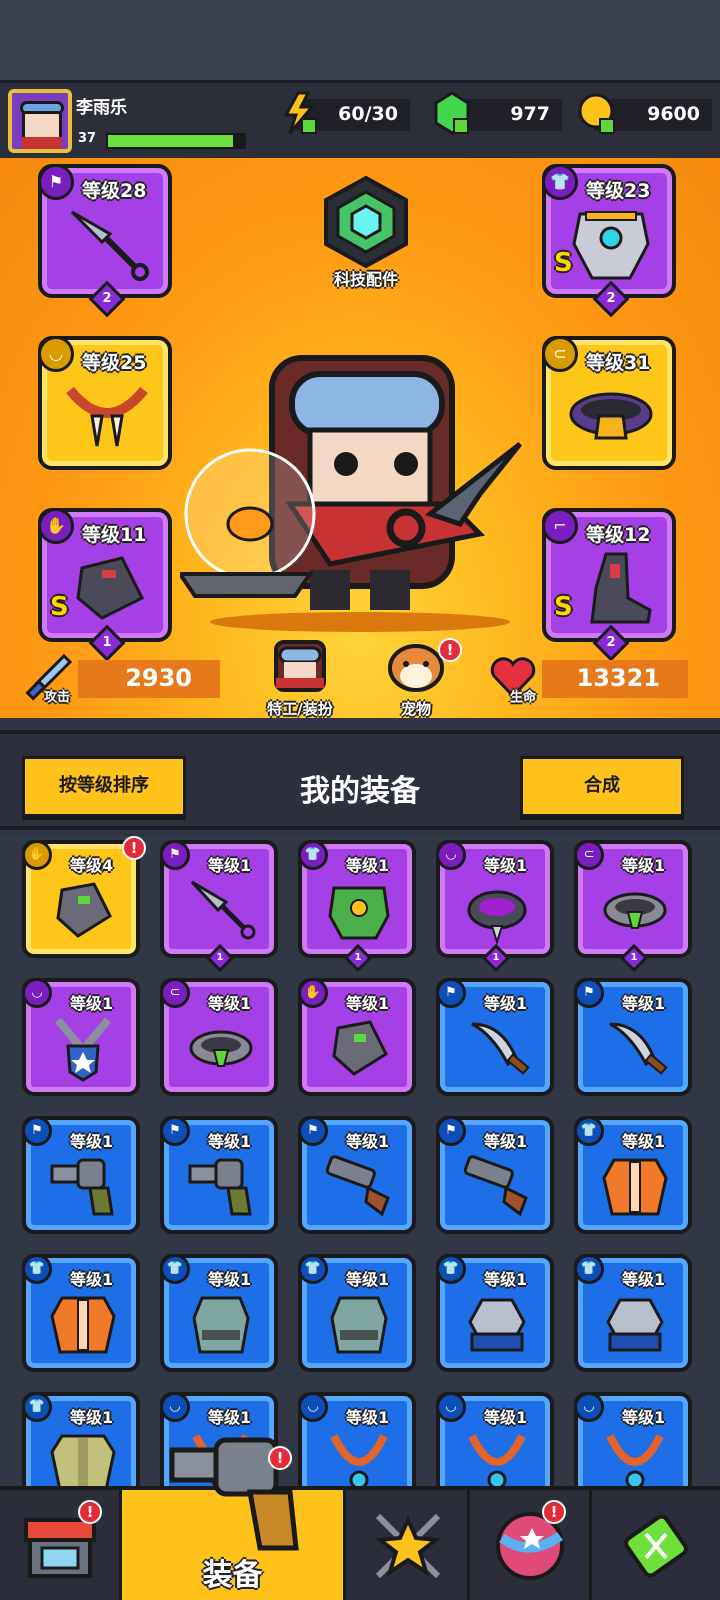  Describe the element at coordinates (611, 416) in the screenshot. I see `belt-icon` at that location.